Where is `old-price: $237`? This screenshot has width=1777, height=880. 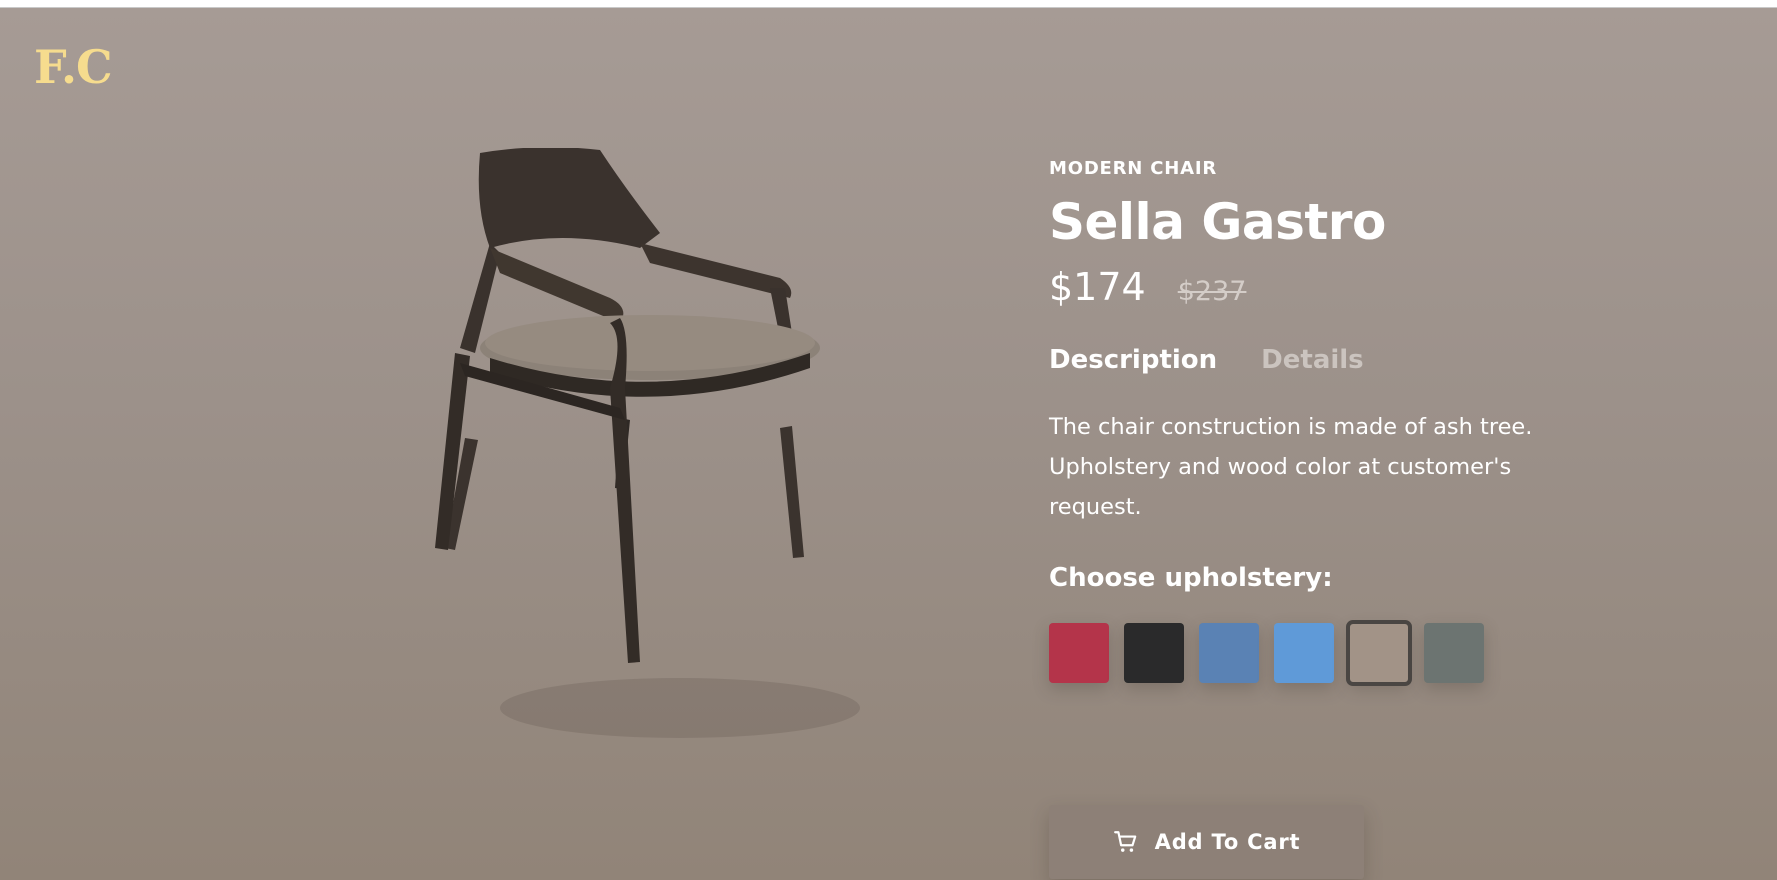
old-price: $237 is located at coordinates (1212, 291).